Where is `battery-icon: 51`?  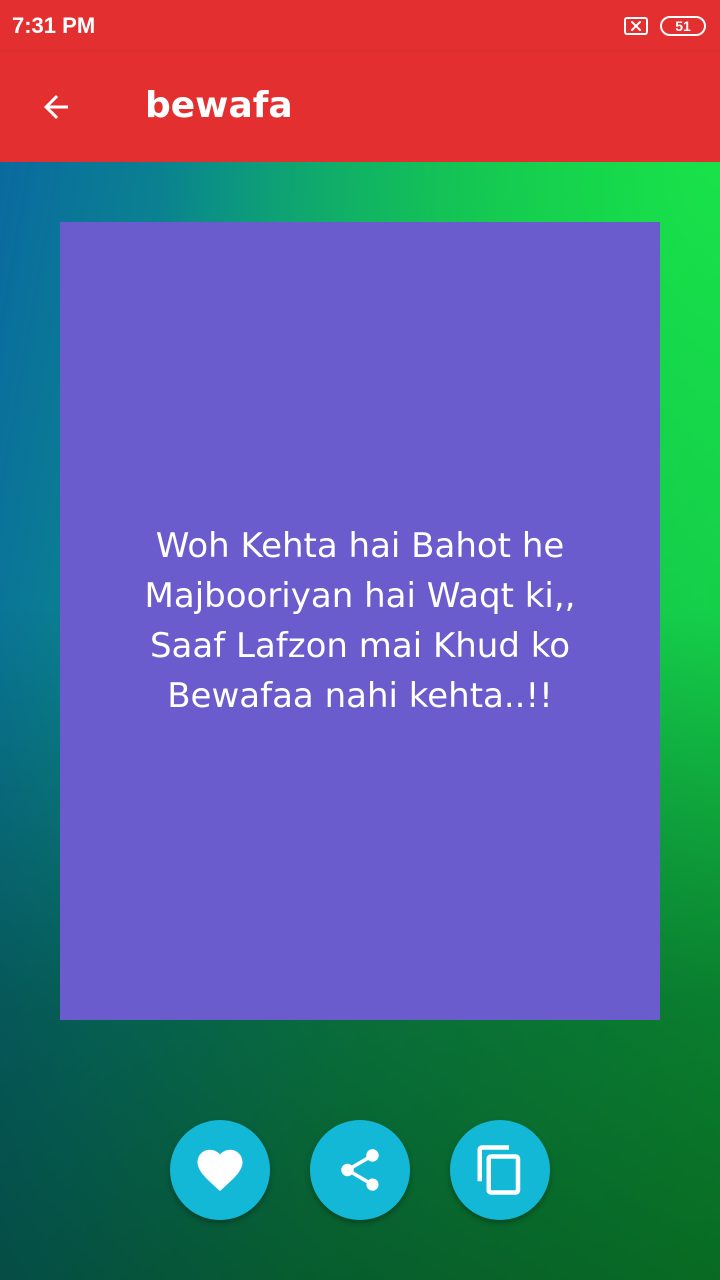
battery-icon: 51 is located at coordinates (683, 26).